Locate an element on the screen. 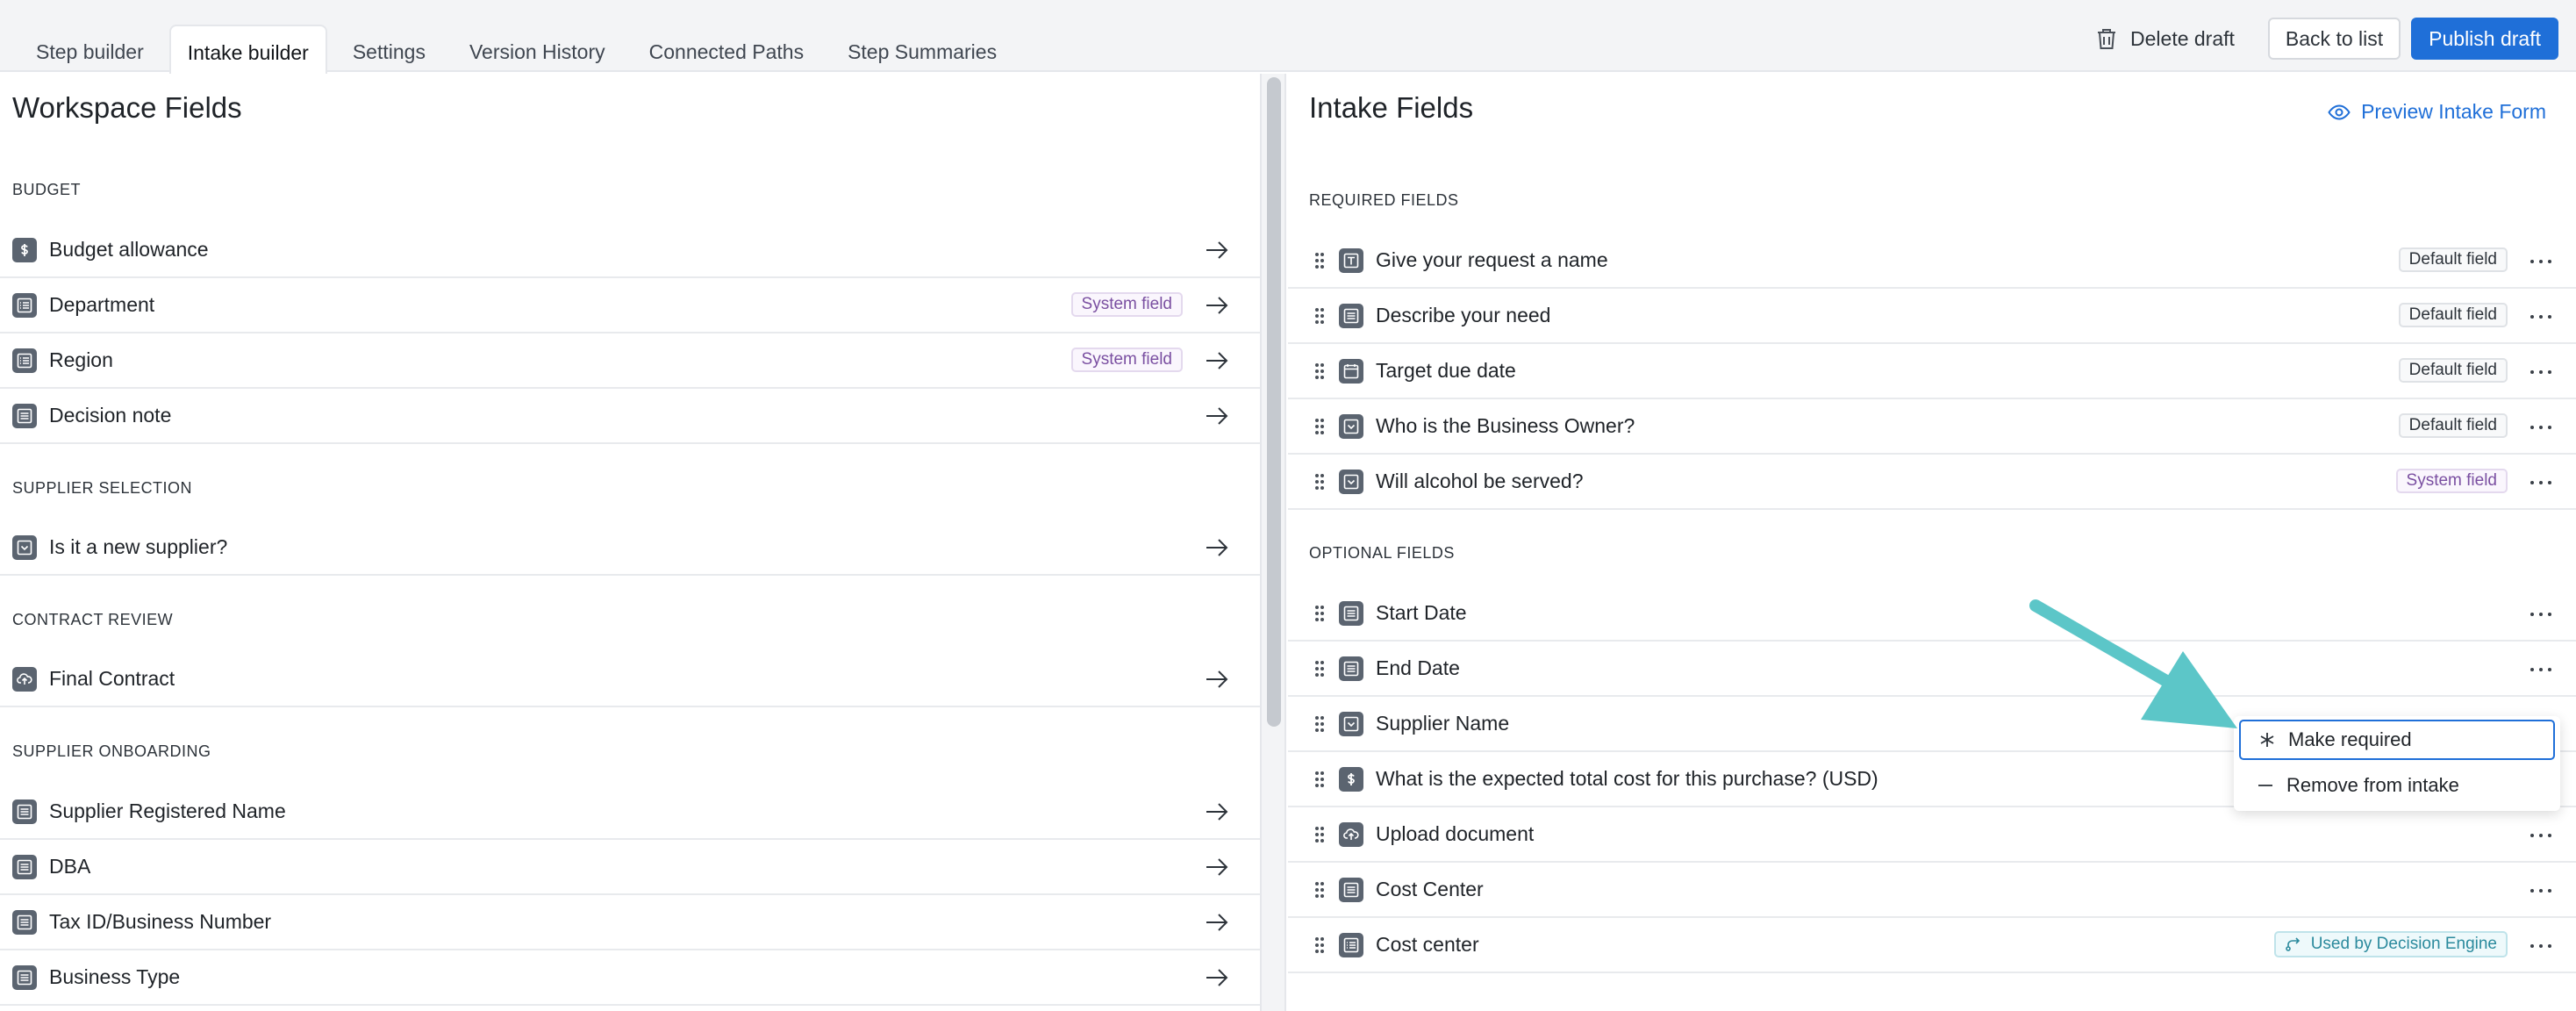  preview-intake-form-link: Preview Intake Form is located at coordinates (2437, 112).